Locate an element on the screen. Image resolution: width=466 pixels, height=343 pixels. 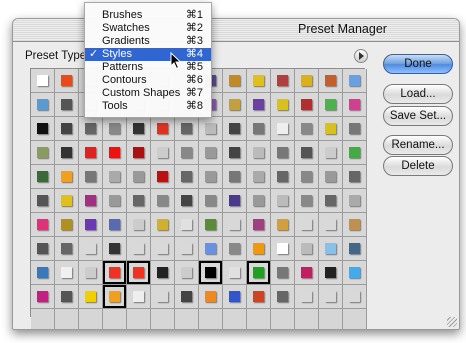
done-button: Done is located at coordinates (418, 64).